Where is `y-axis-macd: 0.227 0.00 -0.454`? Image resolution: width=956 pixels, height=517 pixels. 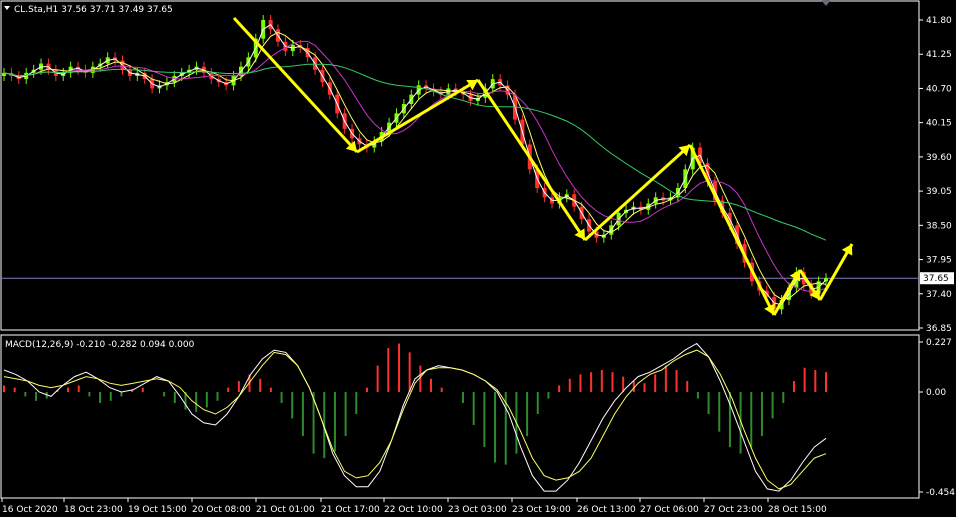
y-axis-macd: 0.227 0.00 -0.454 is located at coordinates (937, 418).